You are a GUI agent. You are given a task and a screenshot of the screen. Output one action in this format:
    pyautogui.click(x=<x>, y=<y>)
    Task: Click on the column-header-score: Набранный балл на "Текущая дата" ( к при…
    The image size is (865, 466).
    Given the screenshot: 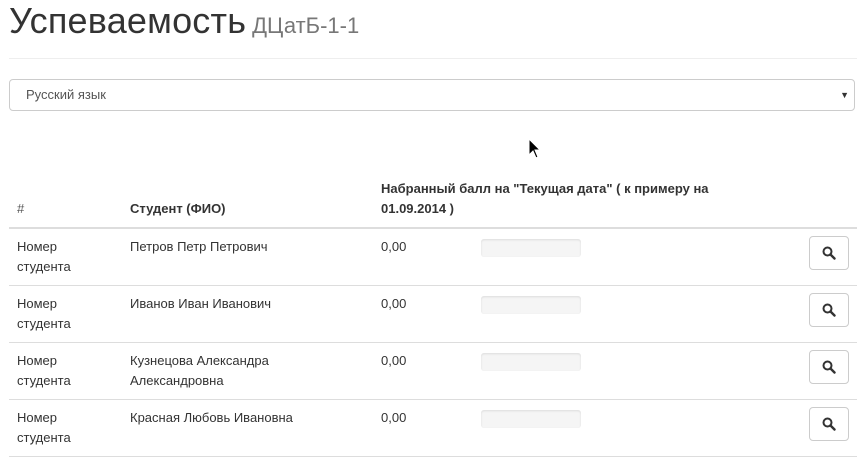 What is the action you would take?
    pyautogui.click(x=615, y=202)
    